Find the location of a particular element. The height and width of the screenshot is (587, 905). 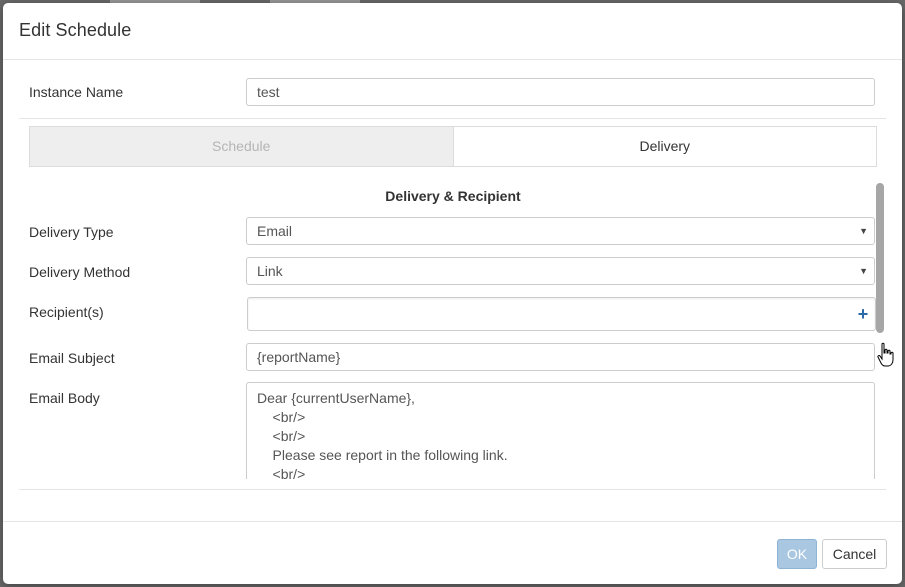

ok-button: OK is located at coordinates (797, 554).